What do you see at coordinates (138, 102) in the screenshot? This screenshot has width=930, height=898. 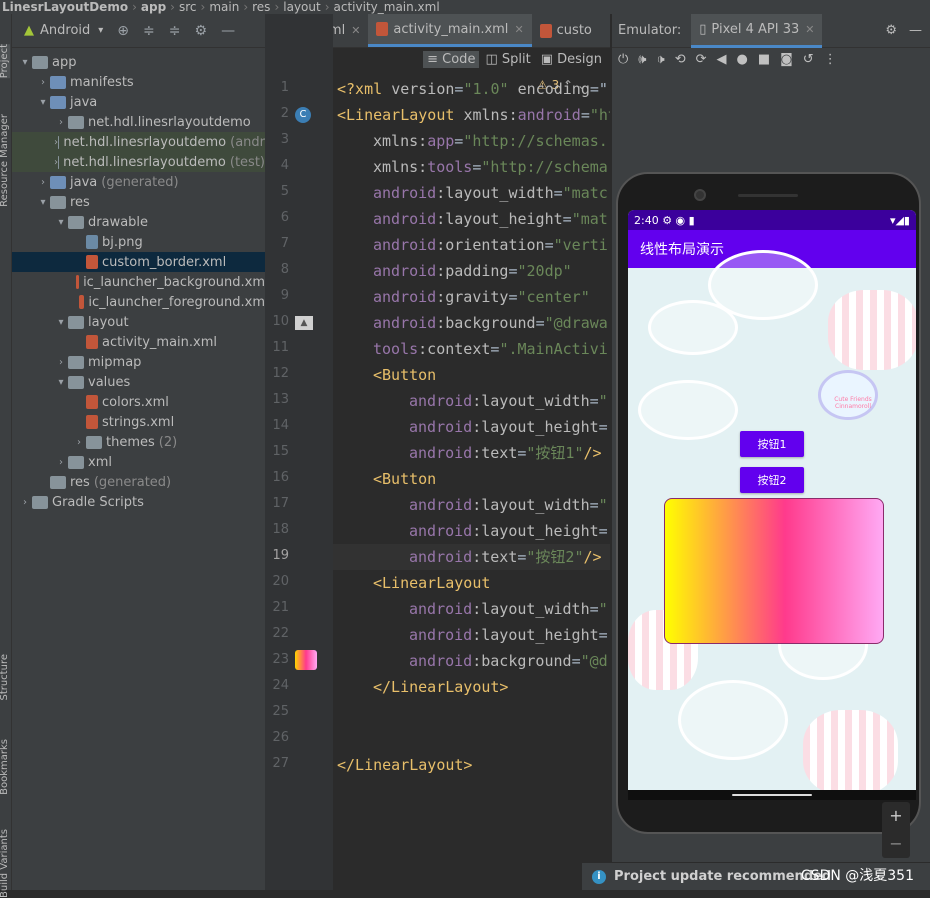 I see `tree-item: ▾ java` at bounding box center [138, 102].